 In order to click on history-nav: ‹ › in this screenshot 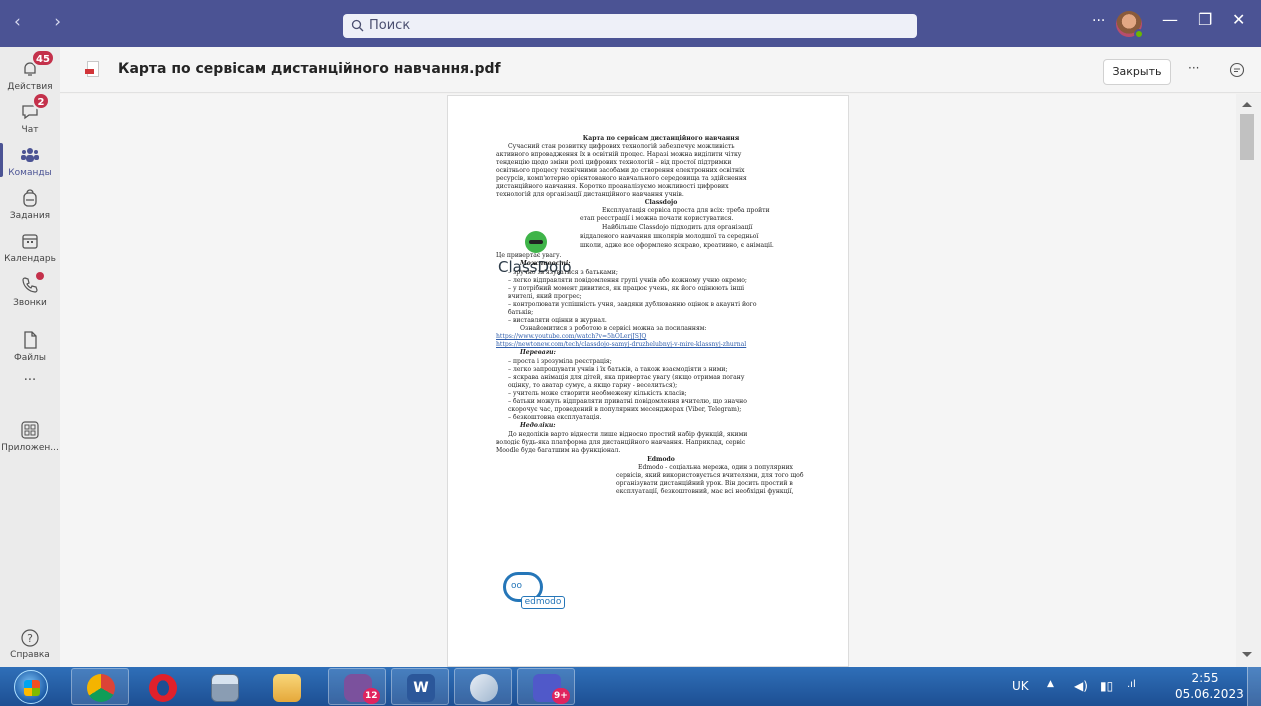, I will do `click(44, 22)`.